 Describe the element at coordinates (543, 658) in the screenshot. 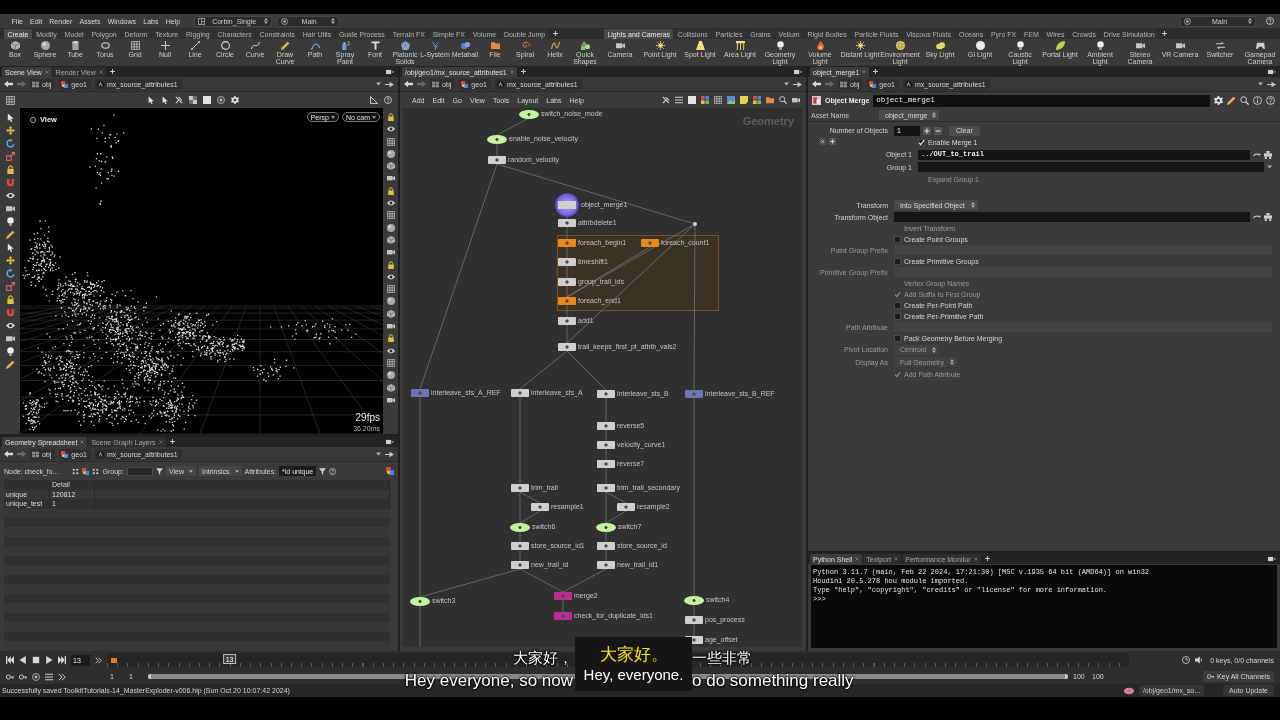

I see `subtitle-chinese: 大家好，` at that location.